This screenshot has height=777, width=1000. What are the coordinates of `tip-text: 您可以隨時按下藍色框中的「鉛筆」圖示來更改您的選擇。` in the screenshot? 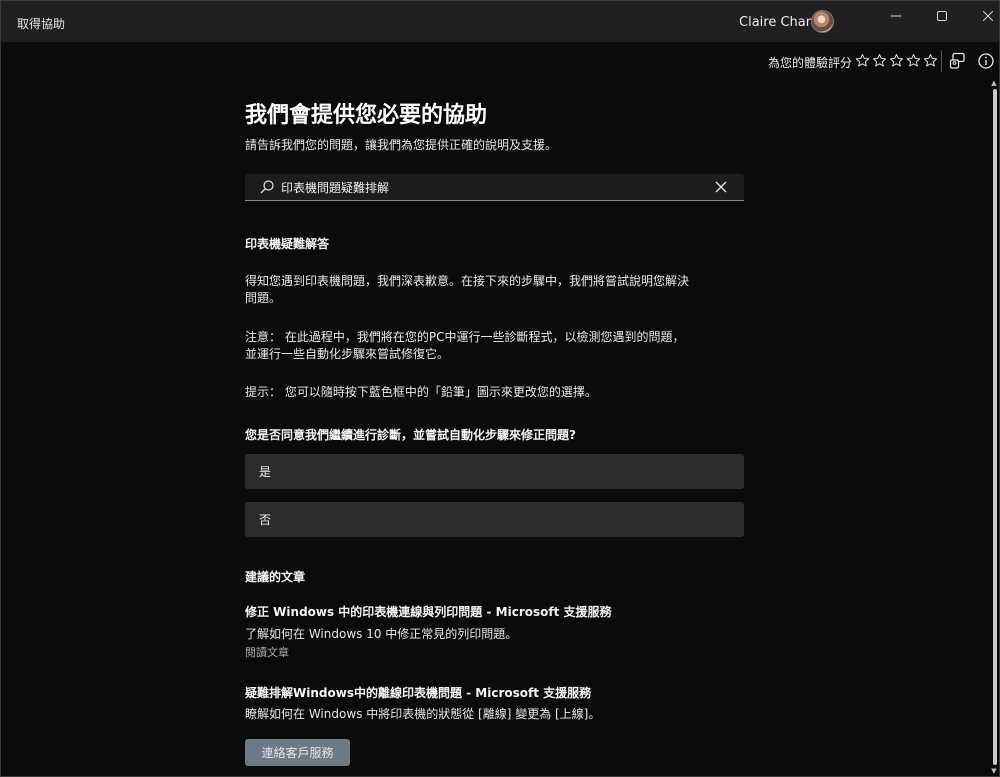 It's located at (440, 392).